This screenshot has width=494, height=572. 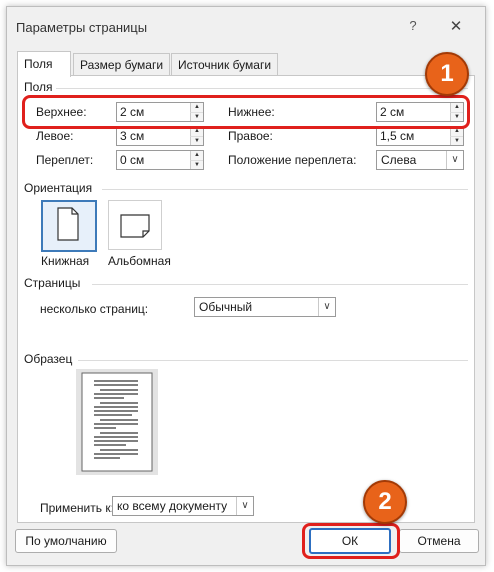 I want to click on preview-group-title: Образец, so click(x=48, y=359).